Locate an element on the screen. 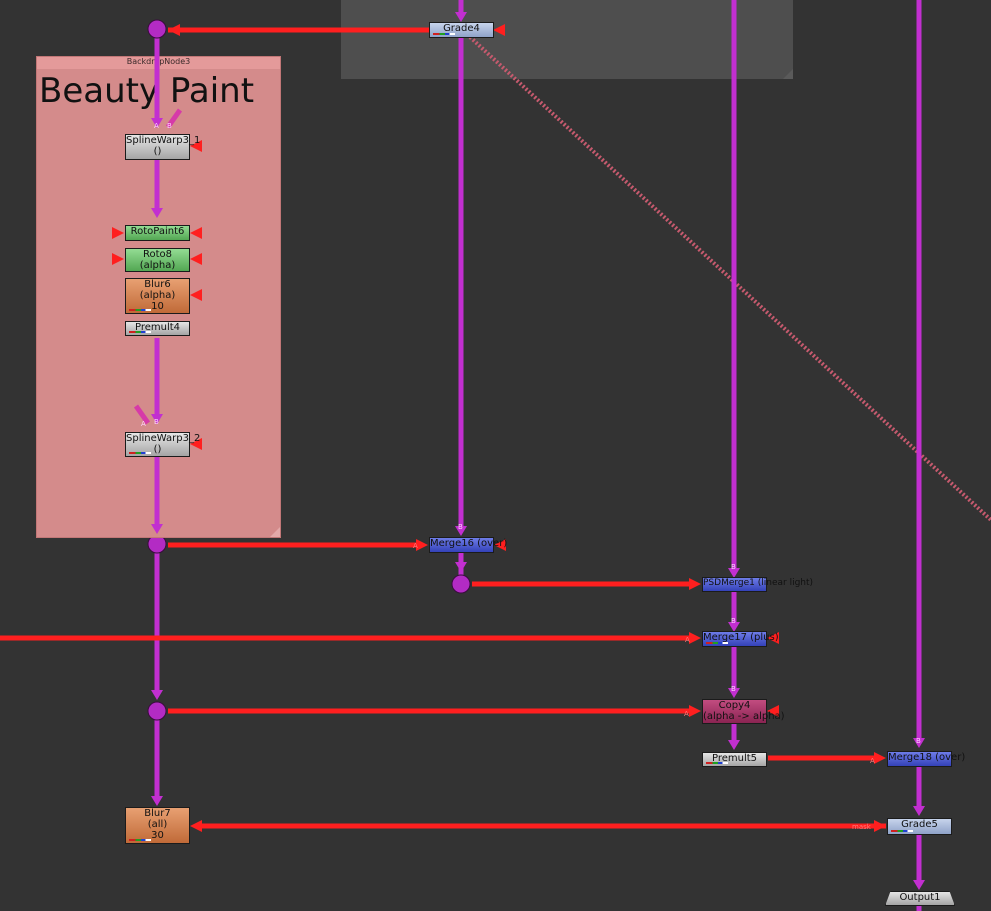  node-grade5: Grade5 is located at coordinates (919, 826).